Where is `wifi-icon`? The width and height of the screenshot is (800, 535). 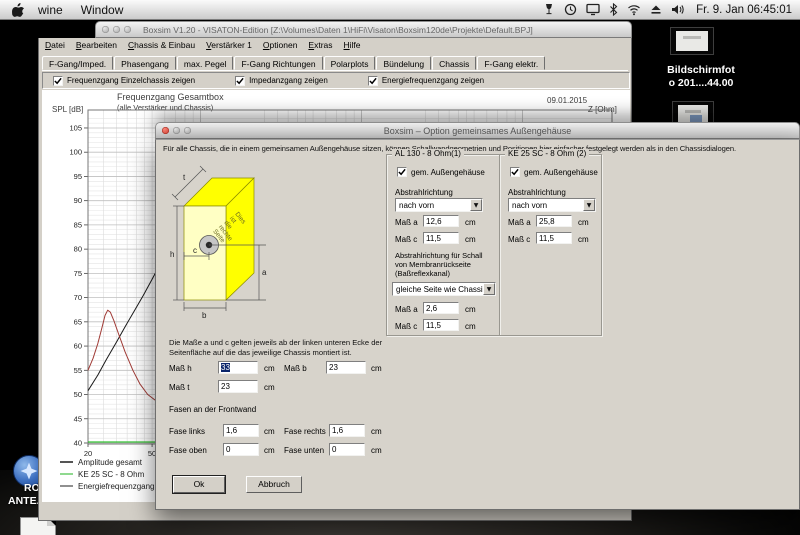
wifi-icon is located at coordinates (634, 9).